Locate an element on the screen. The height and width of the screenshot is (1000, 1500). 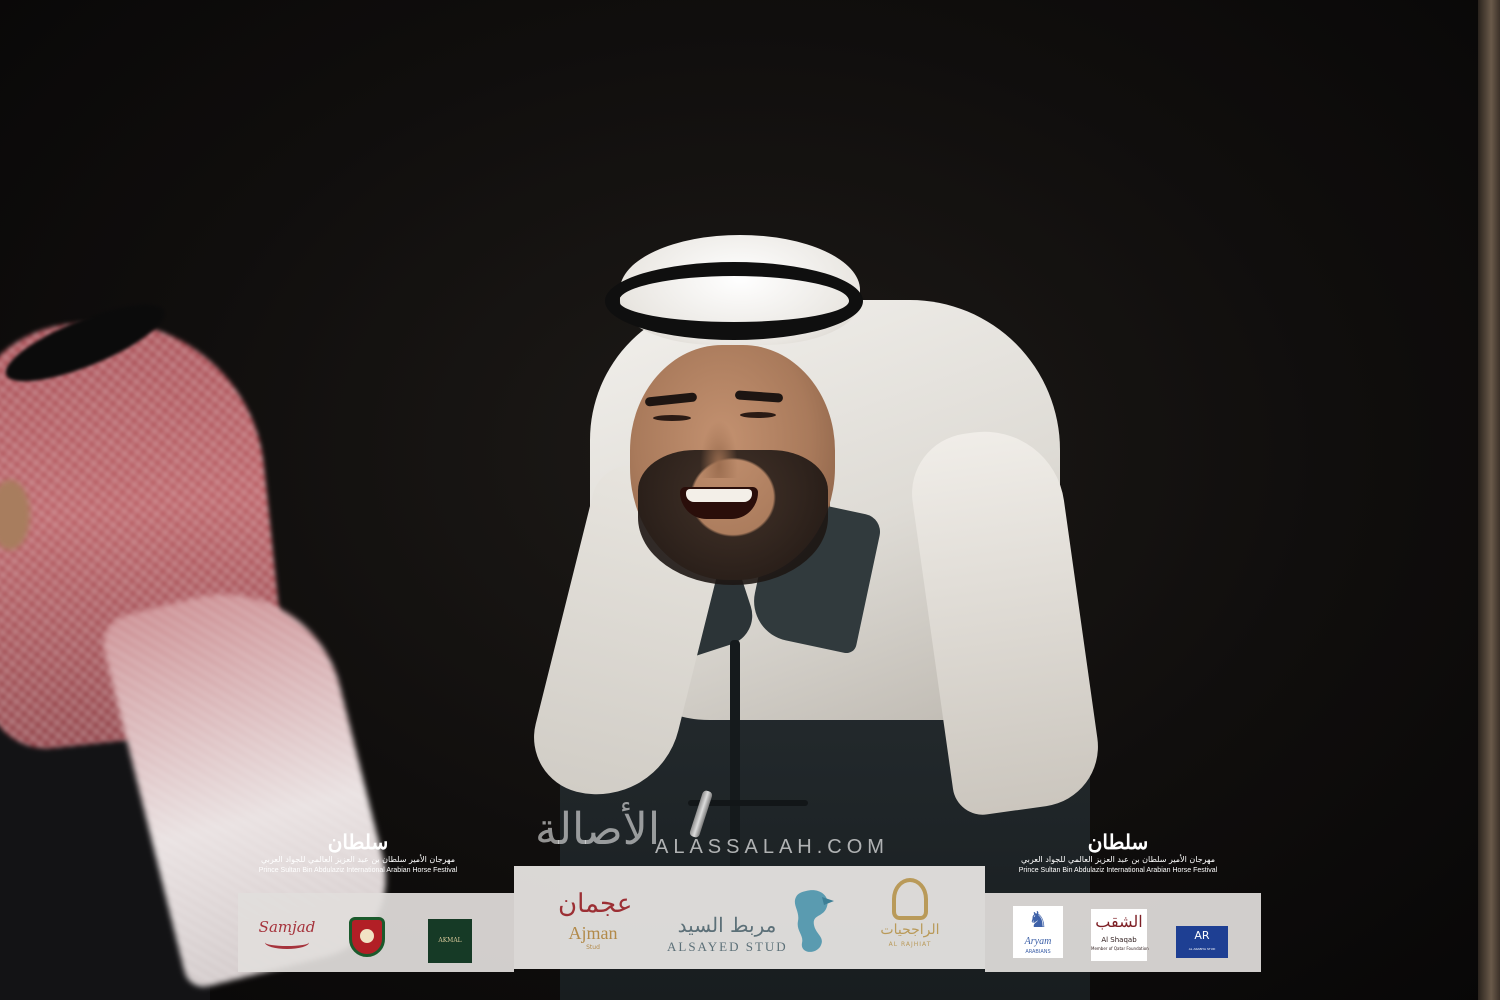
seahorse-svg is located at coordinates (814, 921).